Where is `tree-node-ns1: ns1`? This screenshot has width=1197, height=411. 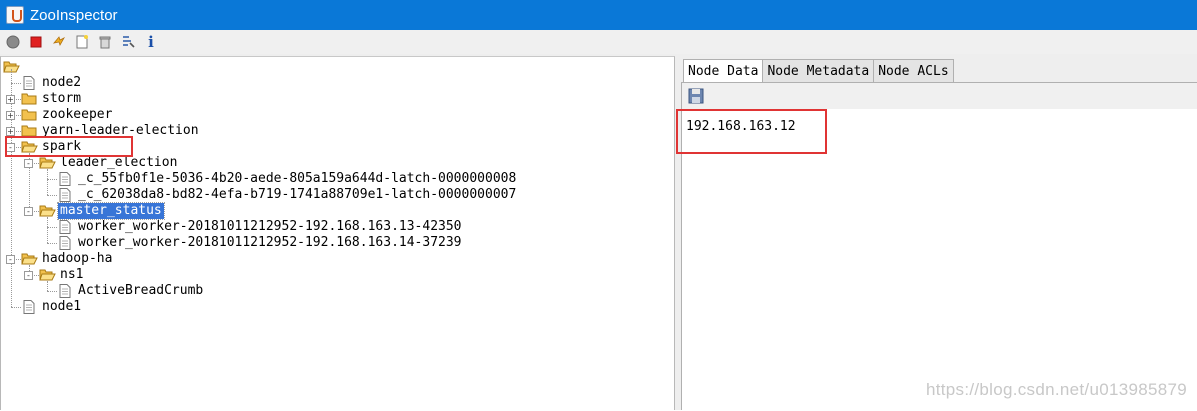 tree-node-ns1: ns1 is located at coordinates (62, 275).